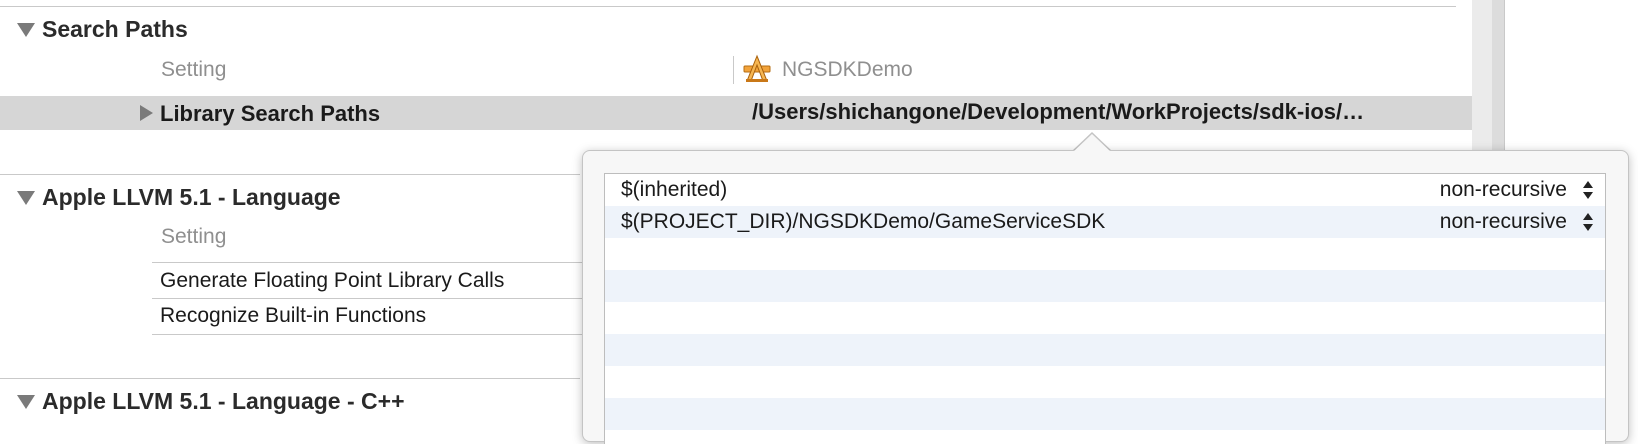  Describe the element at coordinates (223, 401) in the screenshot. I see `section-title-llvm-language-cpp: Apple LLVM 5.1 - Language - C++` at that location.